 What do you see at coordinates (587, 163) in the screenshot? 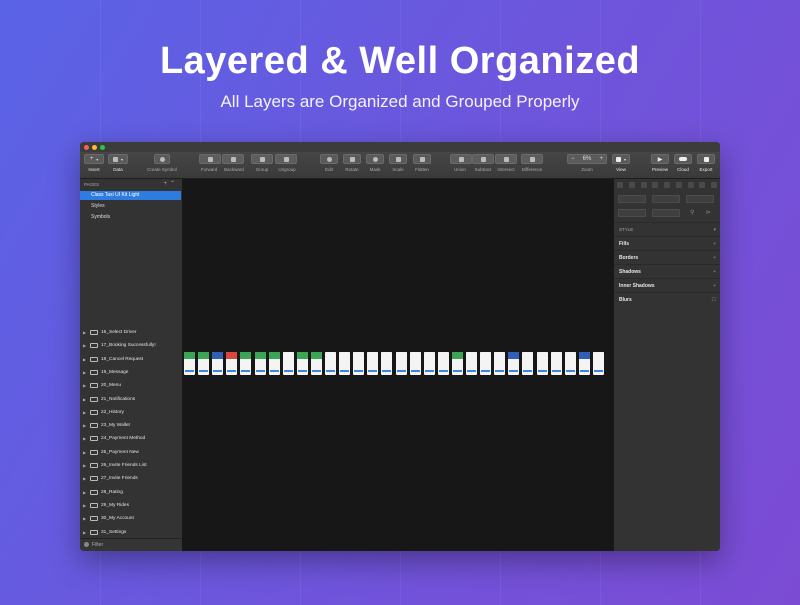
I see `zoom-control: − 6% + Zoom` at bounding box center [587, 163].